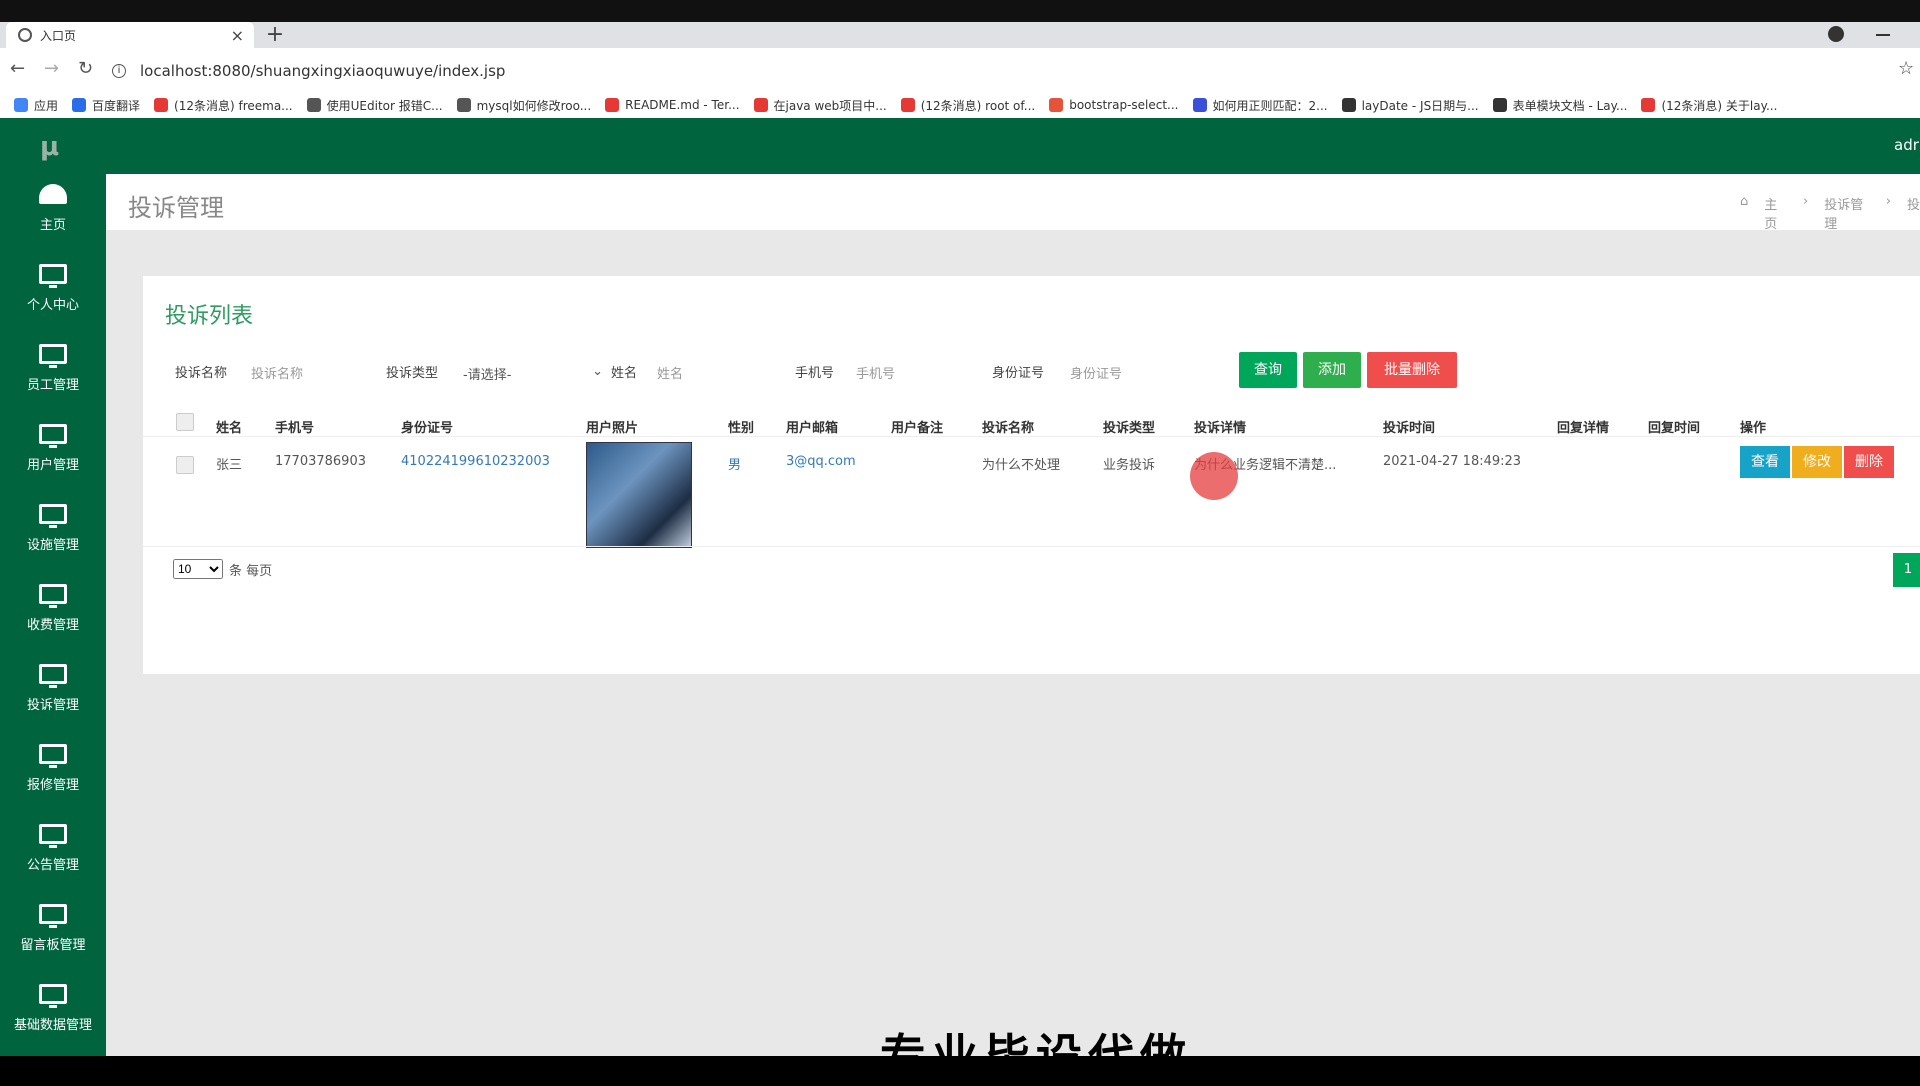 The image size is (1920, 1086). I want to click on per-page-select: 10, so click(198, 569).